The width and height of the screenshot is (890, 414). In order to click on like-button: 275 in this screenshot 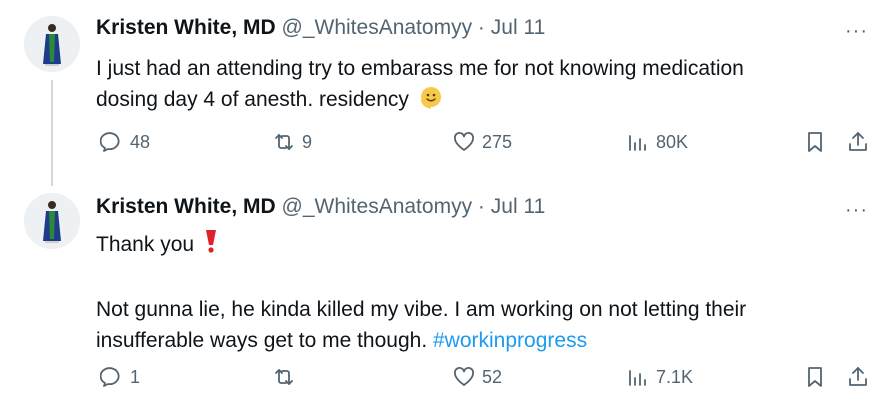, I will do `click(482, 142)`.